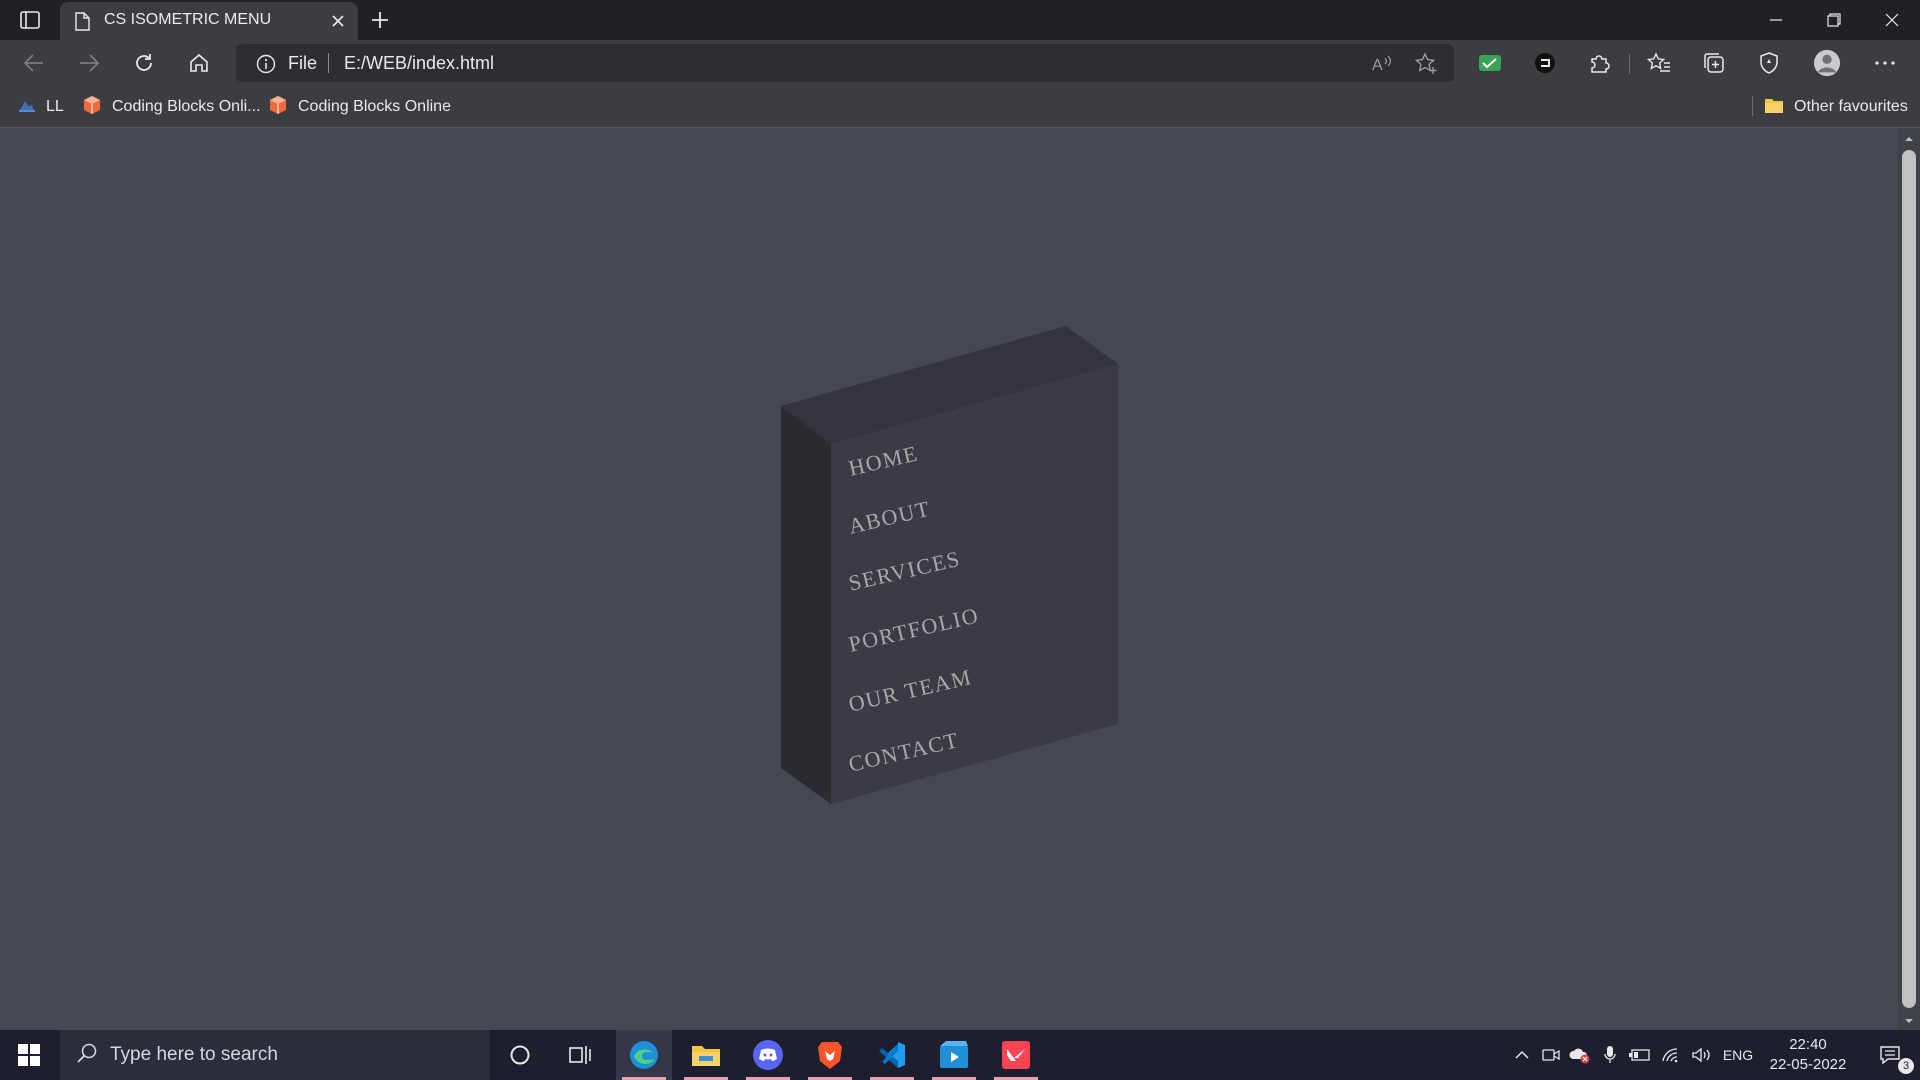 The image size is (1920, 1080). What do you see at coordinates (89, 63) in the screenshot?
I see `forward-arrow-icon` at bounding box center [89, 63].